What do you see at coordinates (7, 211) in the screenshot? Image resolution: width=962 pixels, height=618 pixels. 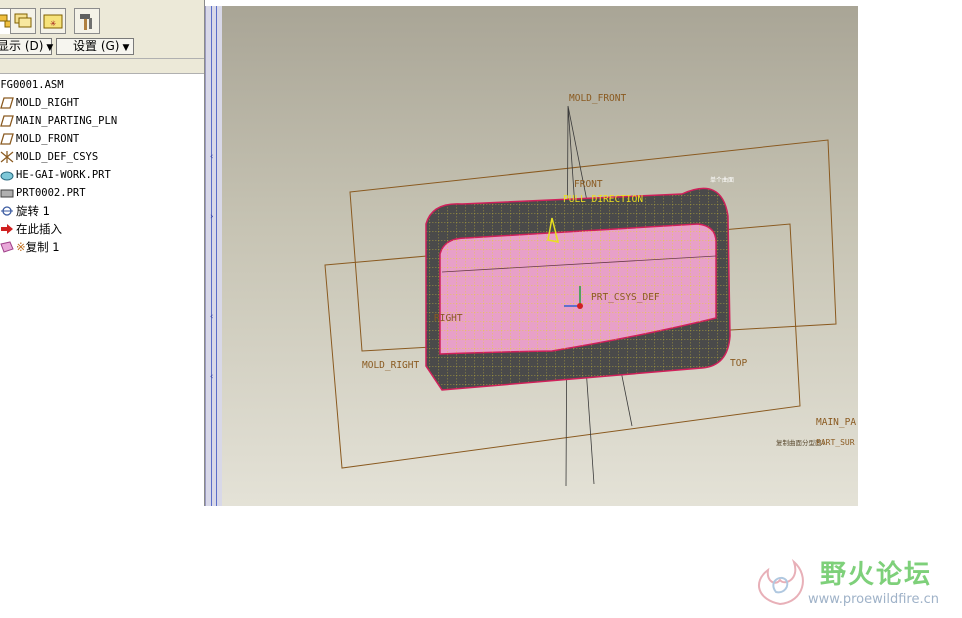 I see `revolve-icon` at bounding box center [7, 211].